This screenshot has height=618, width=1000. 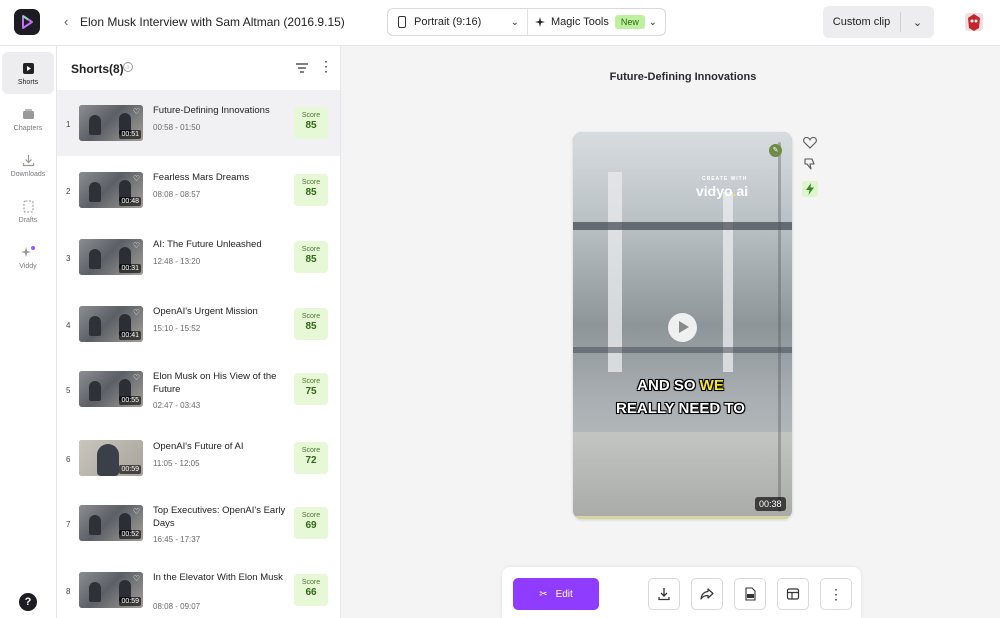 I want to click on thumbnail: ♡ 00:52, so click(x=111, y=523).